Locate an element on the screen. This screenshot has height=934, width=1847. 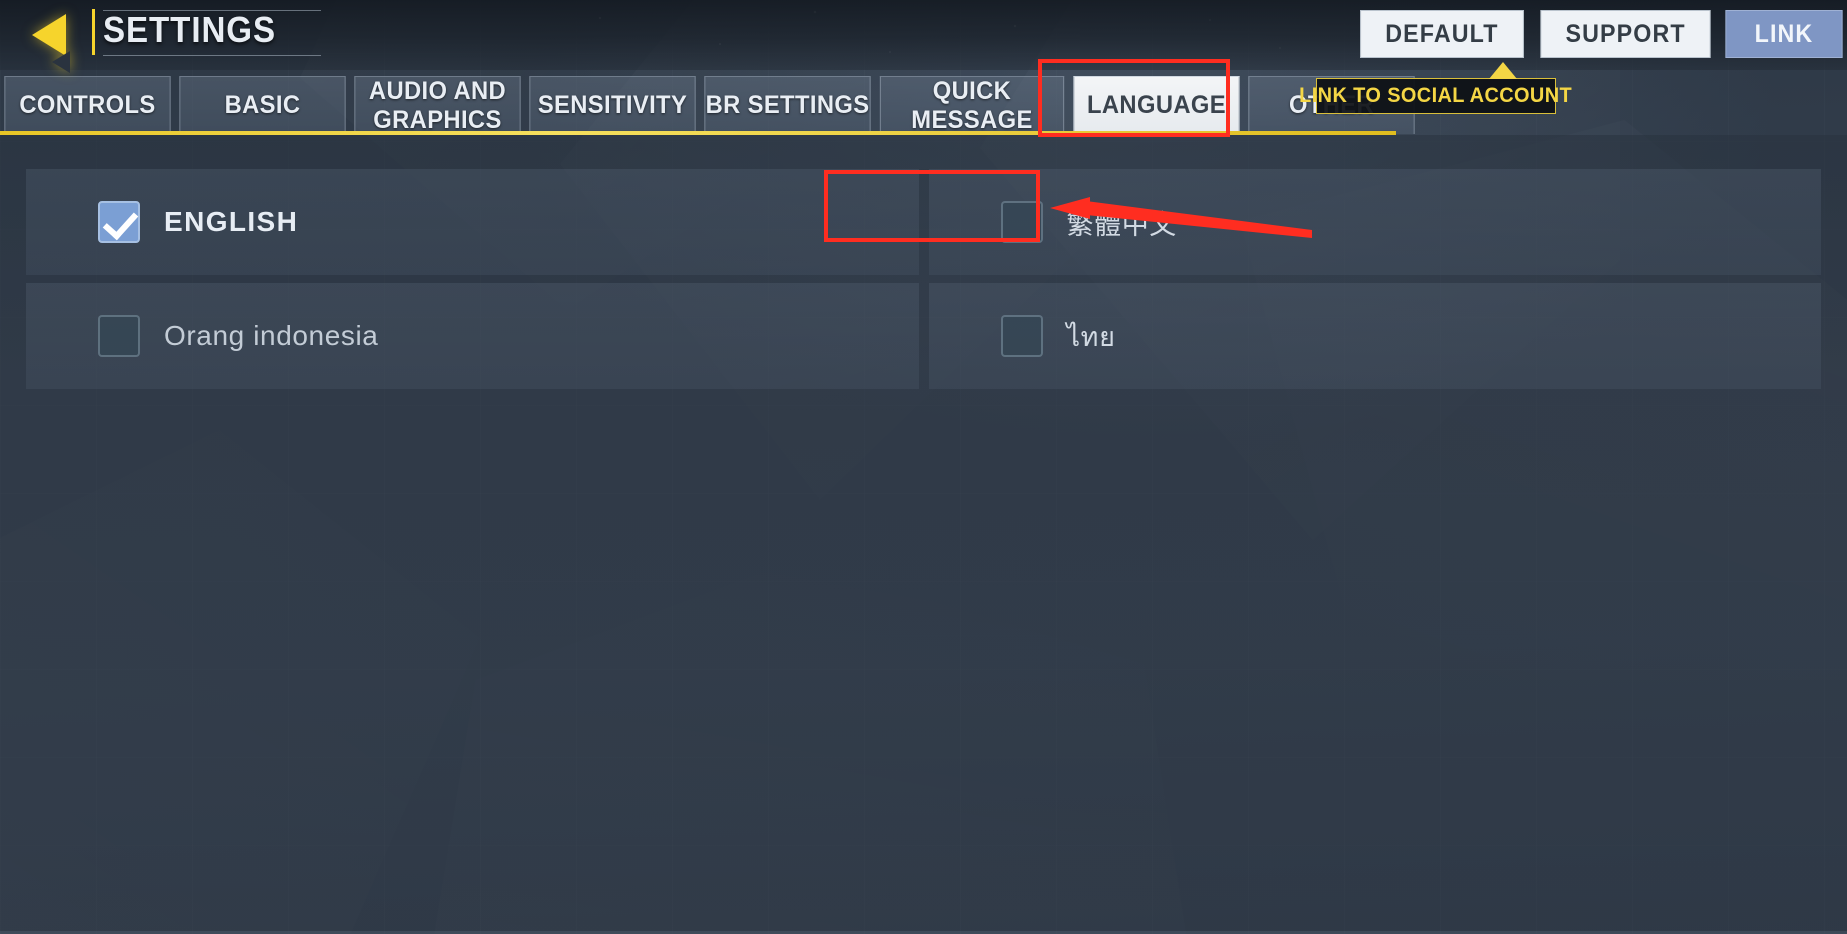
language-label: ไทย is located at coordinates (1091, 337).